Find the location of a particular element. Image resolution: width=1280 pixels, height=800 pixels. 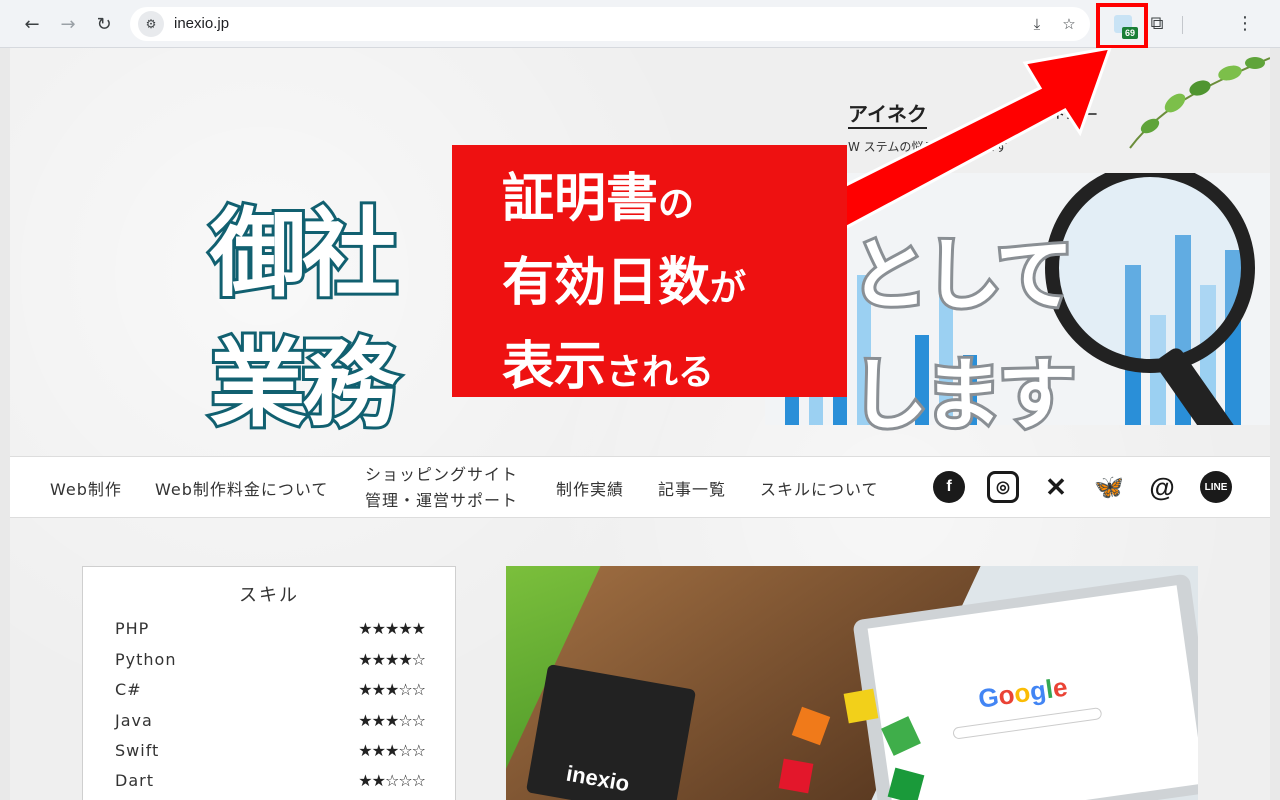

extension-badge: 69 is located at coordinates (1130, 33).